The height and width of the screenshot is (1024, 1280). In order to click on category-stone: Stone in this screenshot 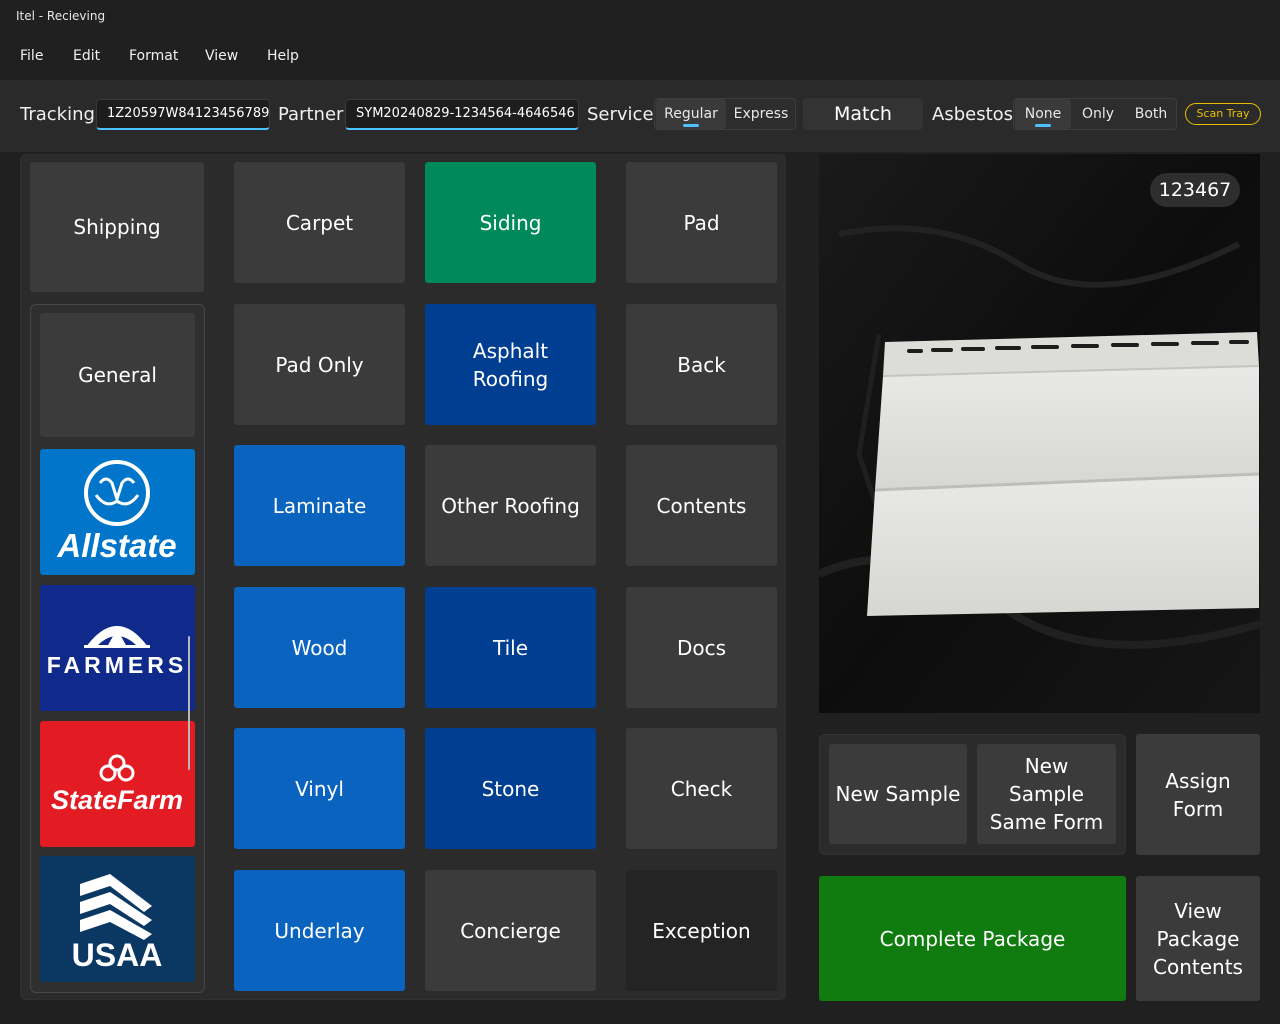, I will do `click(510, 788)`.